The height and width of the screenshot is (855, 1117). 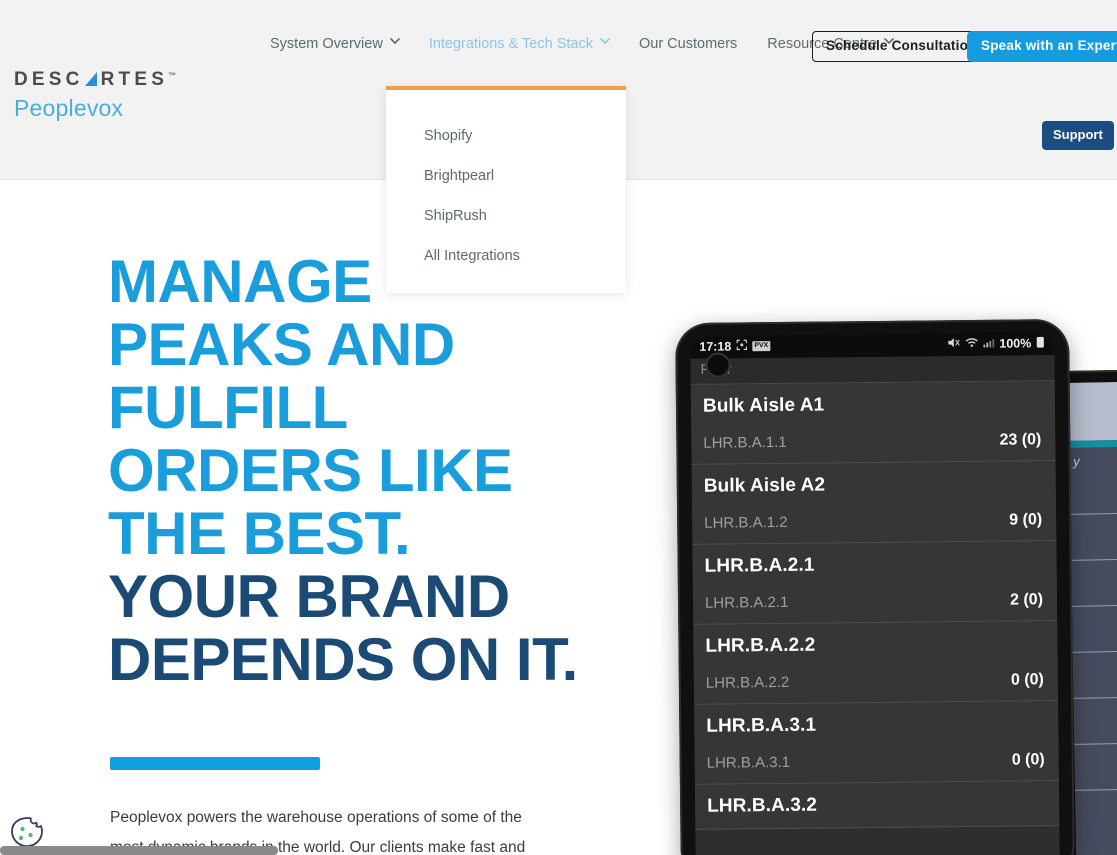 I want to click on battery-icon, so click(x=1040, y=343).